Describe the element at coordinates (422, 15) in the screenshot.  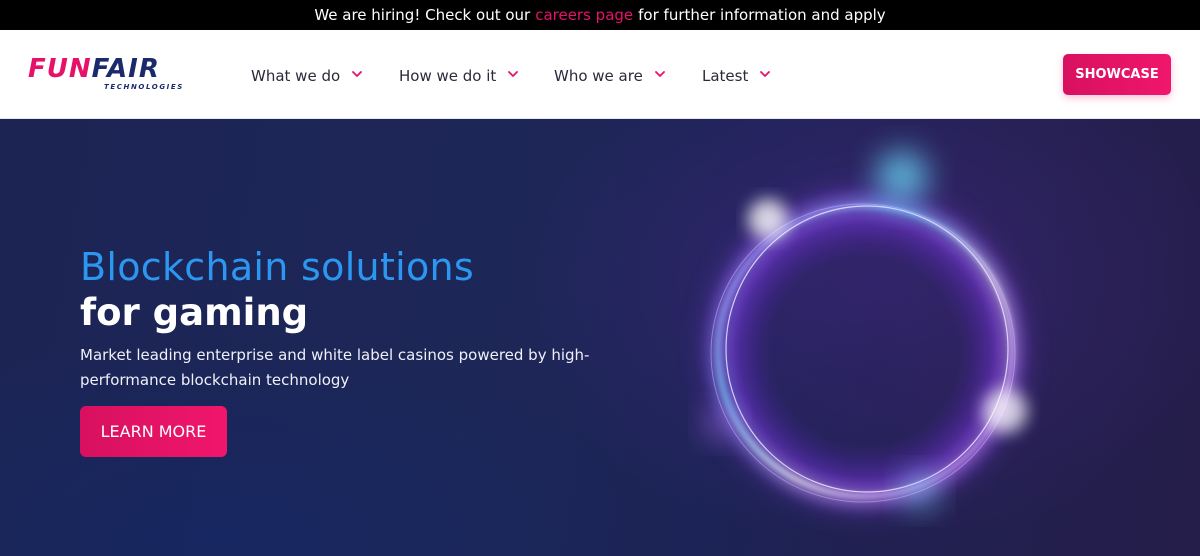
I see `announcement-text-before: We are hiring! Check out our` at that location.